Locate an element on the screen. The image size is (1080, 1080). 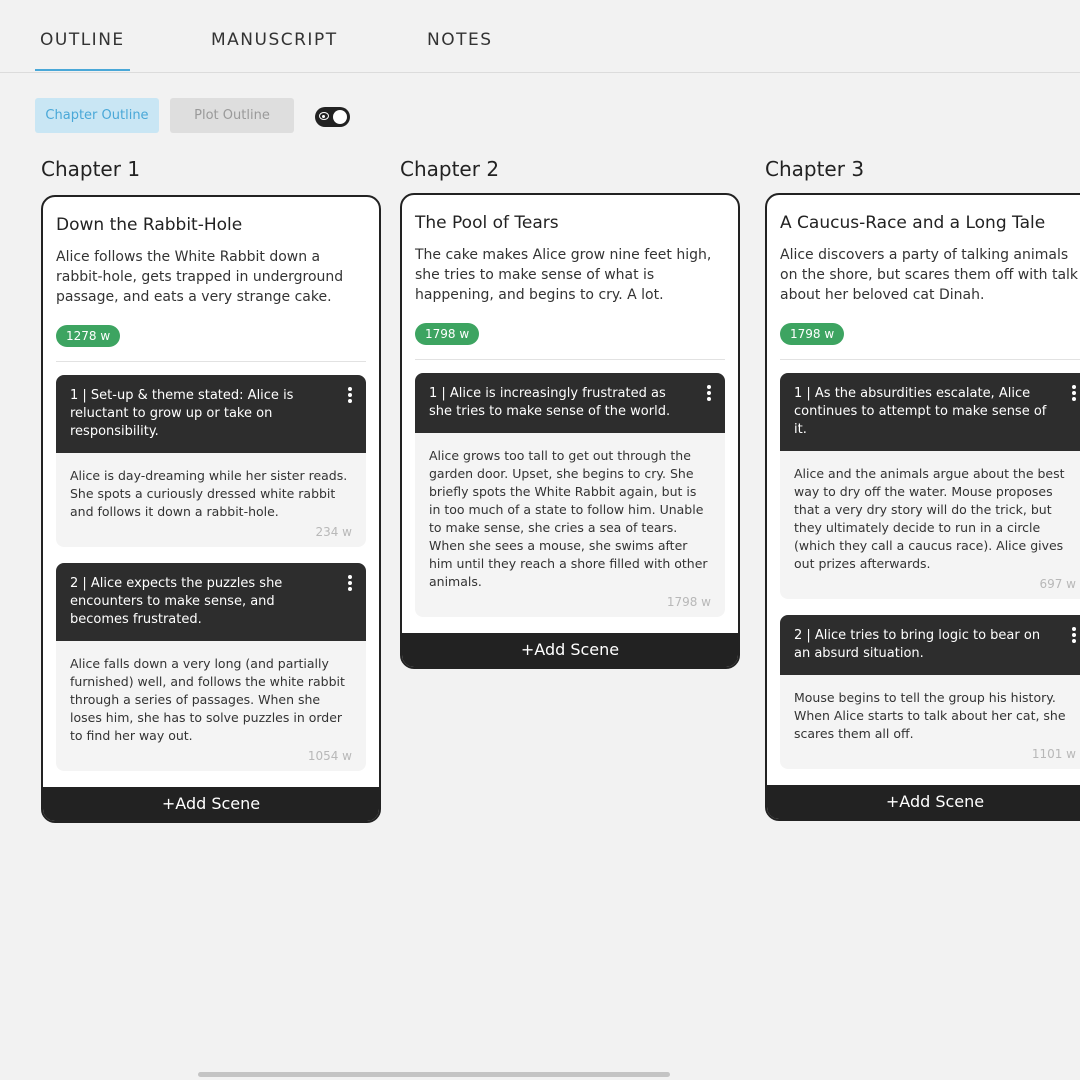
scene-word-count: 1798 w is located at coordinates (688, 602).